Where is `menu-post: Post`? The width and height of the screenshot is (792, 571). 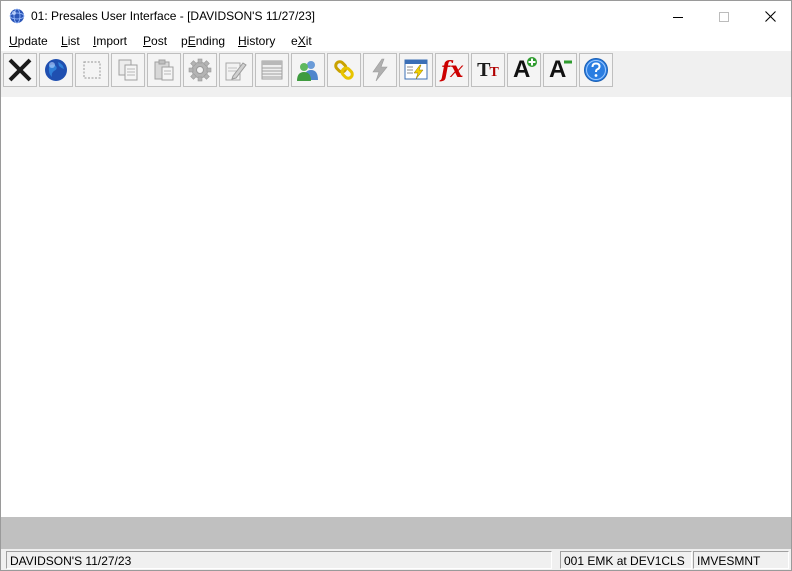
menu-post: Post is located at coordinates (155, 41).